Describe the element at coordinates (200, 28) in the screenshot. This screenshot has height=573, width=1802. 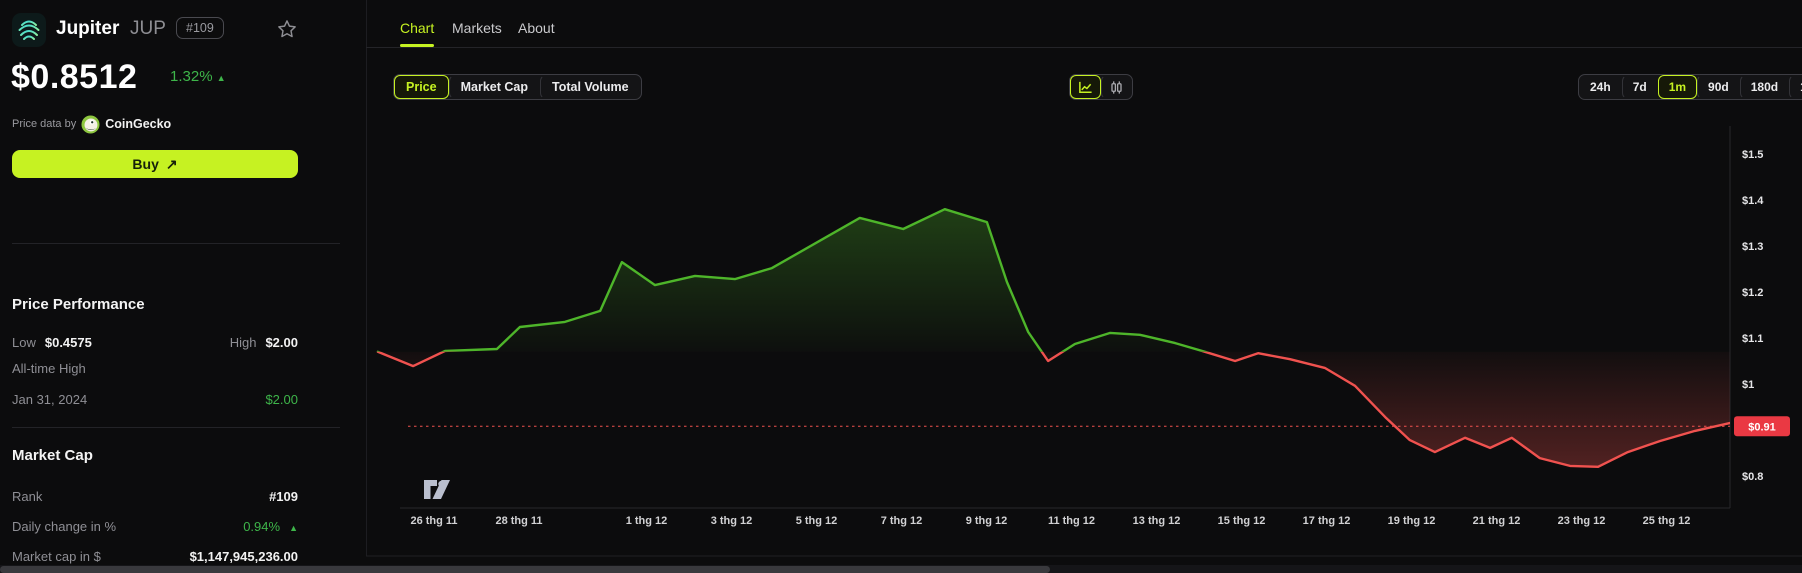
I see `rank-badge: #109` at that location.